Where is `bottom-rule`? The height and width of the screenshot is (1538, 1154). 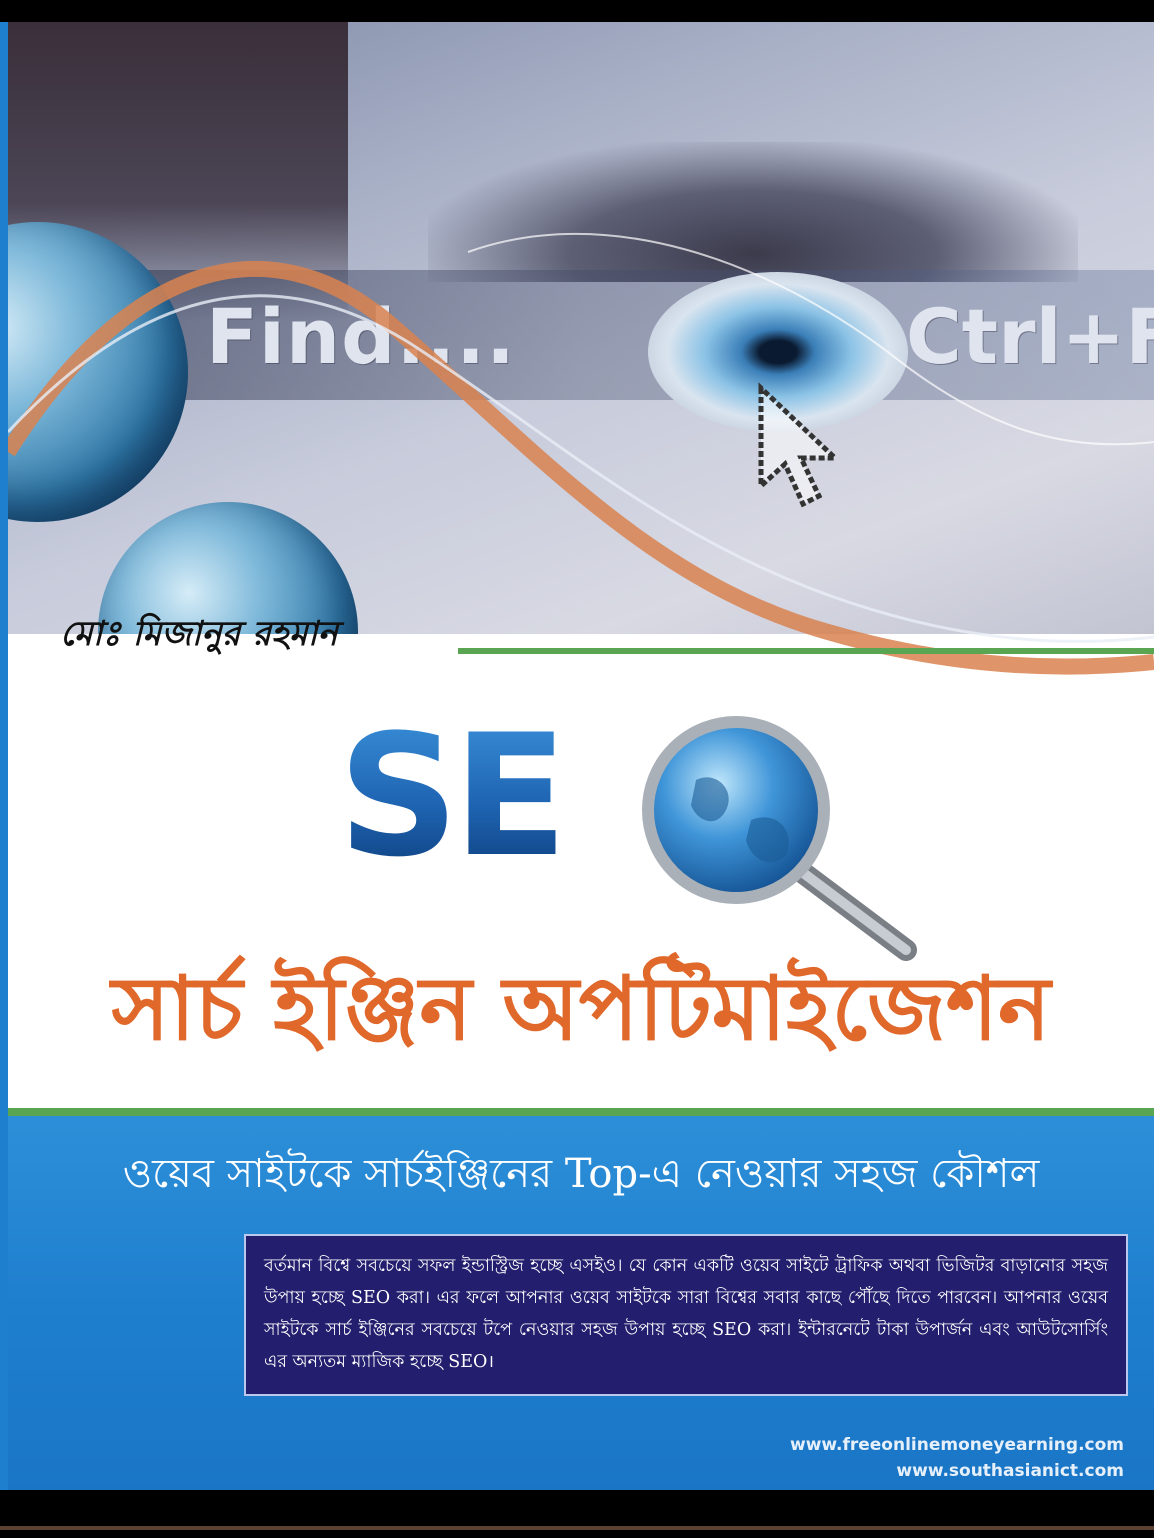 bottom-rule is located at coordinates (577, 1528).